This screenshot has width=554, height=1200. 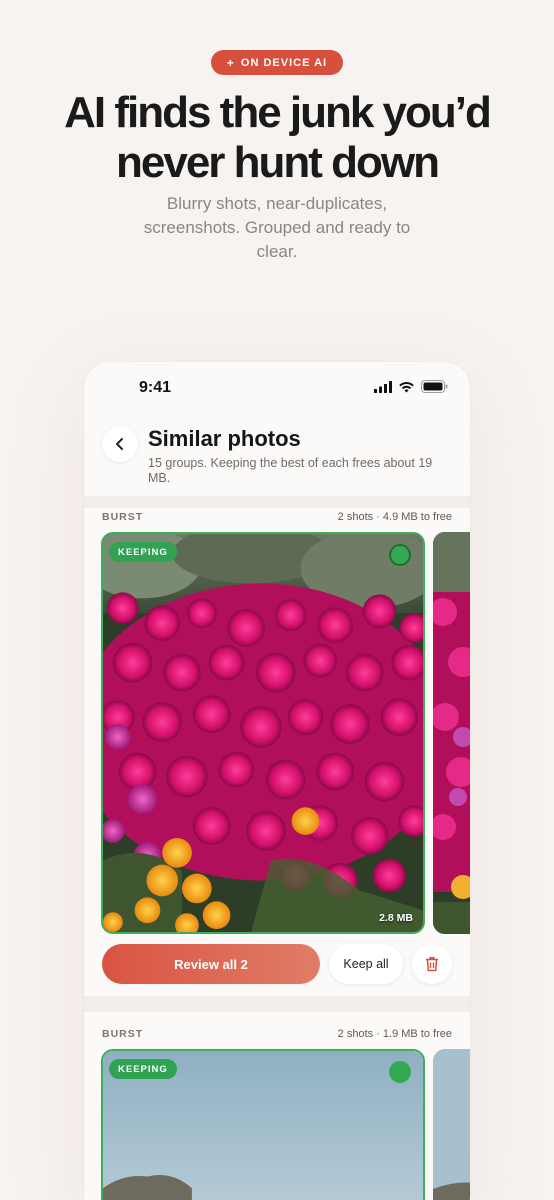 I want to click on review-all-button: Review all 2, so click(x=211, y=964).